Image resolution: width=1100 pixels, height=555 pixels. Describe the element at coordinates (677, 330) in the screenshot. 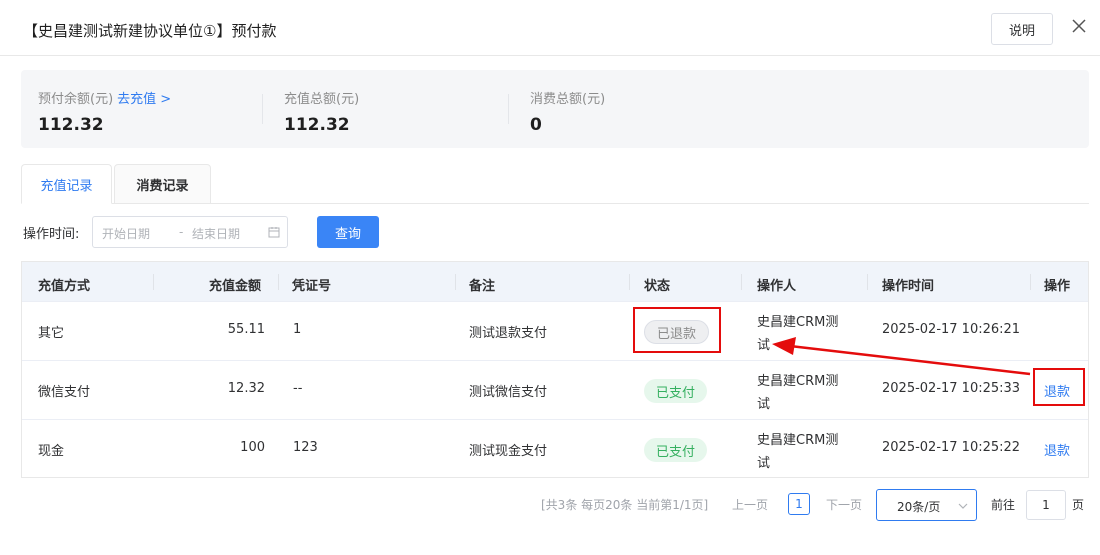

I see `annotation-box-status` at that location.